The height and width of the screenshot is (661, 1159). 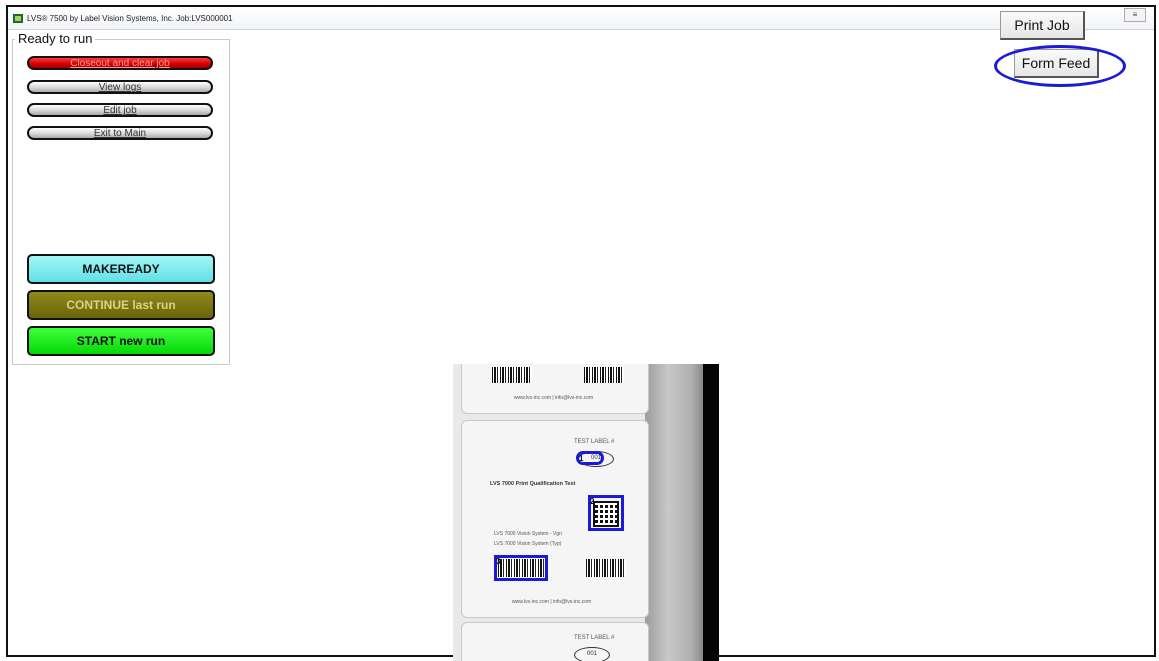 What do you see at coordinates (55, 38) in the screenshot?
I see `panel-title: Ready to run` at bounding box center [55, 38].